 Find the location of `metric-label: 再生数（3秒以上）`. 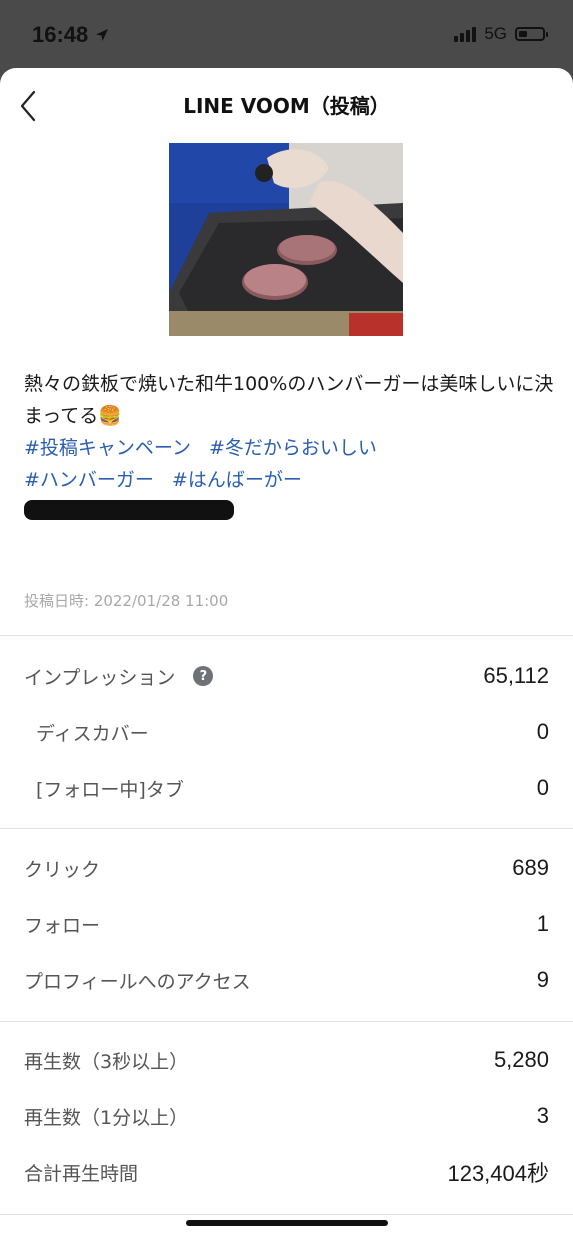

metric-label: 再生数（3秒以上） is located at coordinates (106, 1061).